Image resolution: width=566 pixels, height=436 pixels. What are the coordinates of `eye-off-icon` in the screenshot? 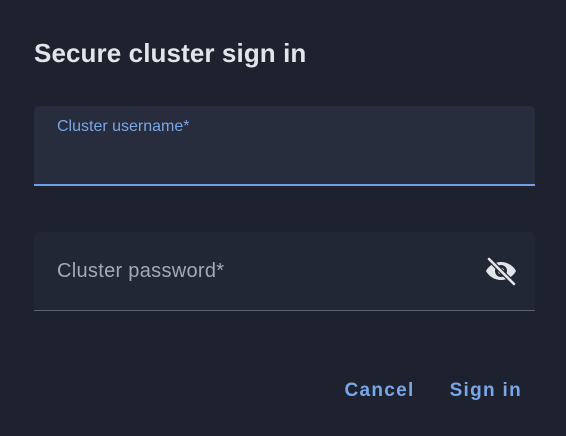 It's located at (501, 271).